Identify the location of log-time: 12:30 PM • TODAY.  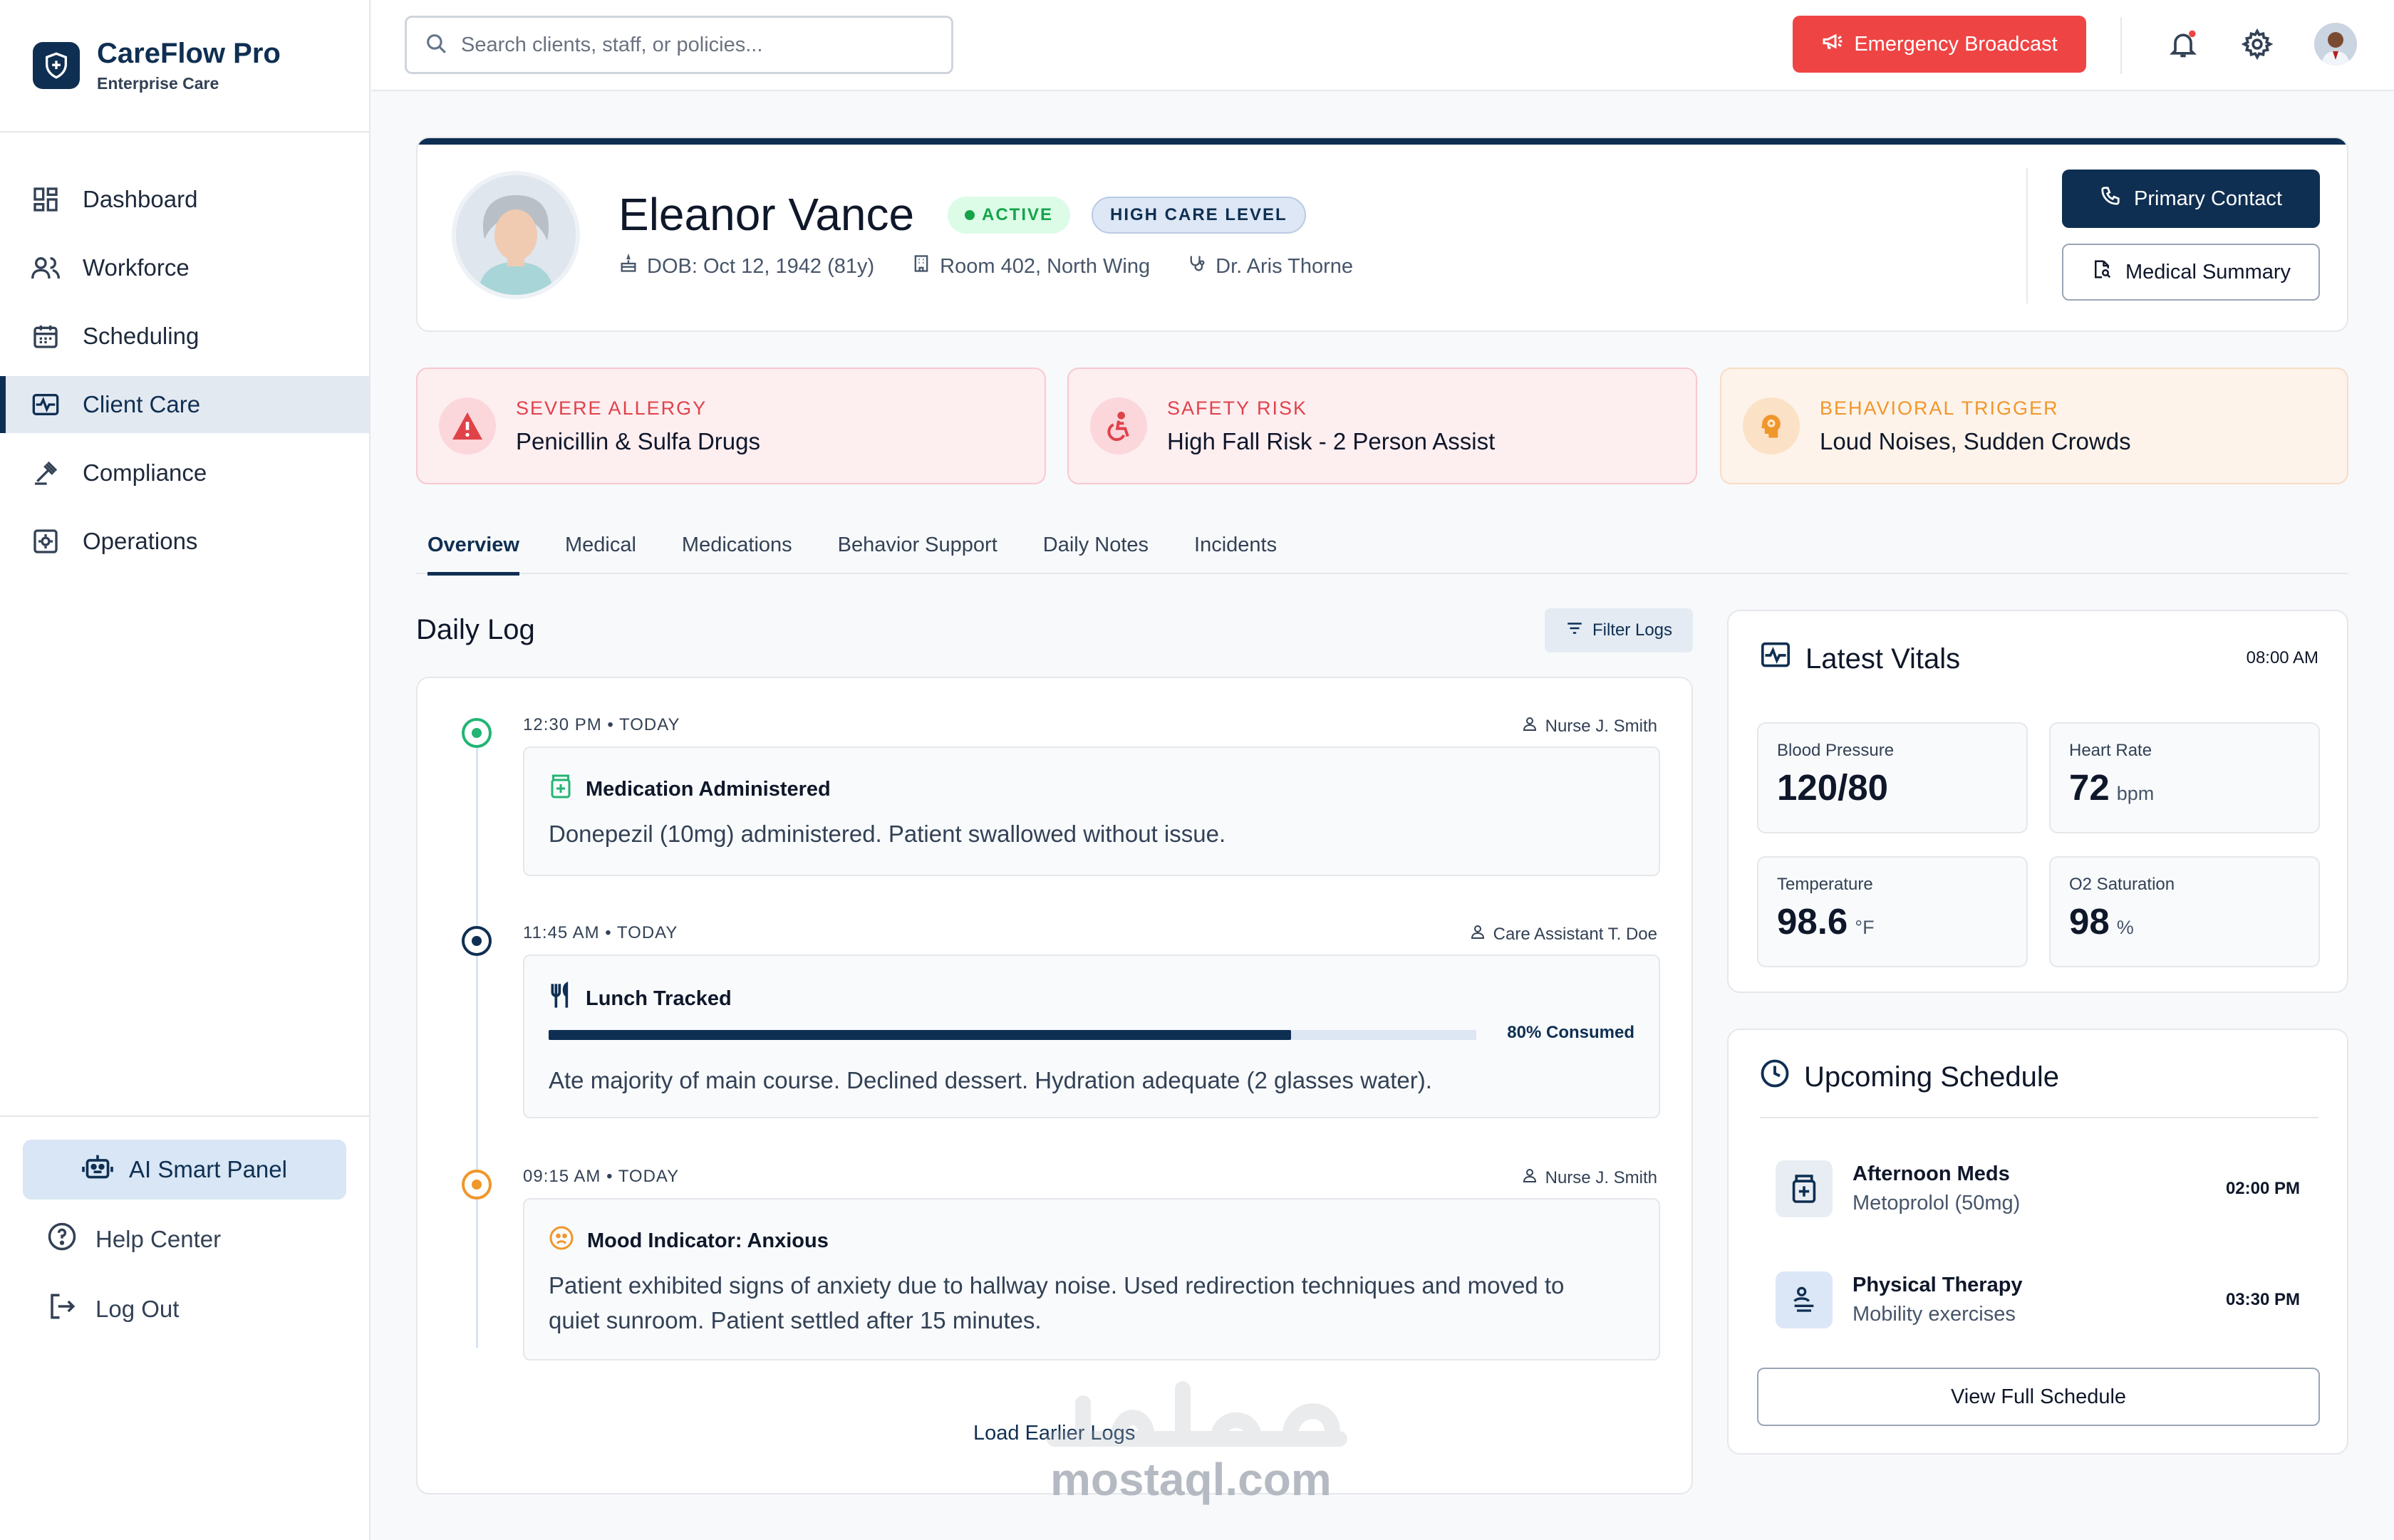
(601, 724).